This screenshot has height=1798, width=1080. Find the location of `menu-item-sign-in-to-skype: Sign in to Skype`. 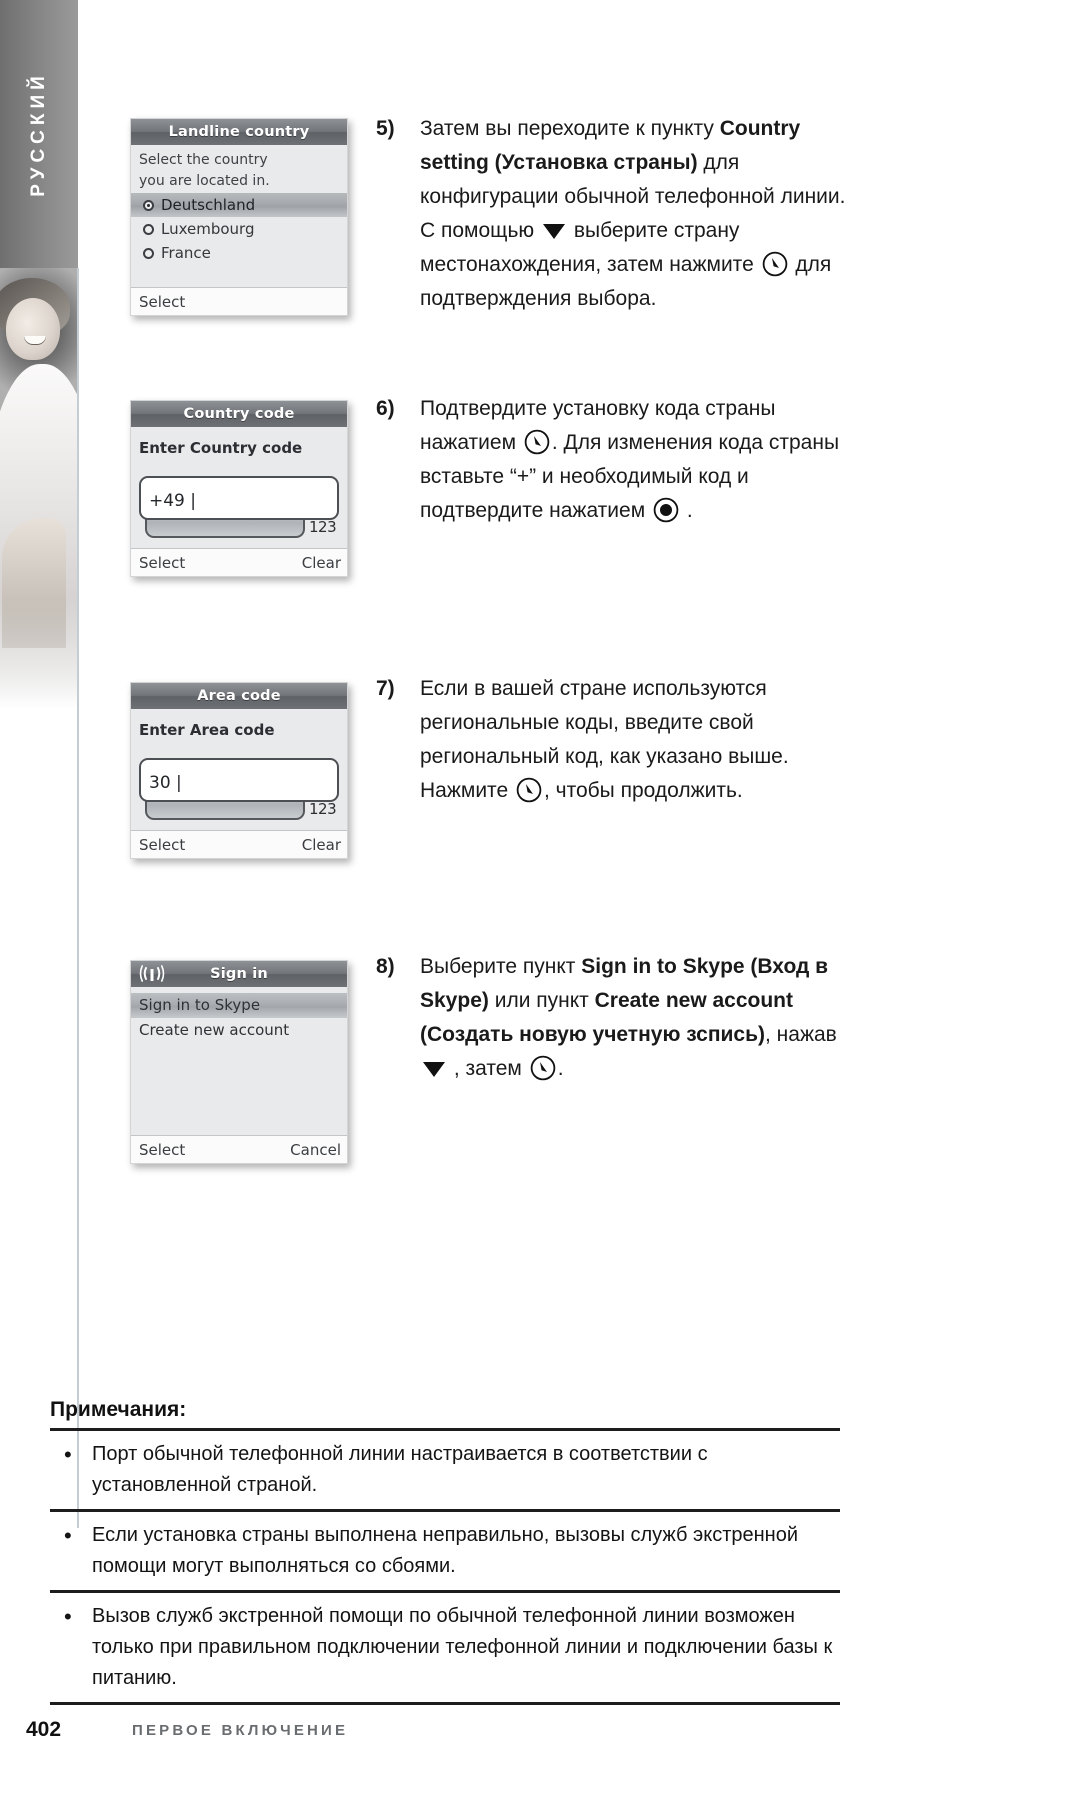

menu-item-sign-in-to-skype: Sign in to Skype is located at coordinates (239, 1005).